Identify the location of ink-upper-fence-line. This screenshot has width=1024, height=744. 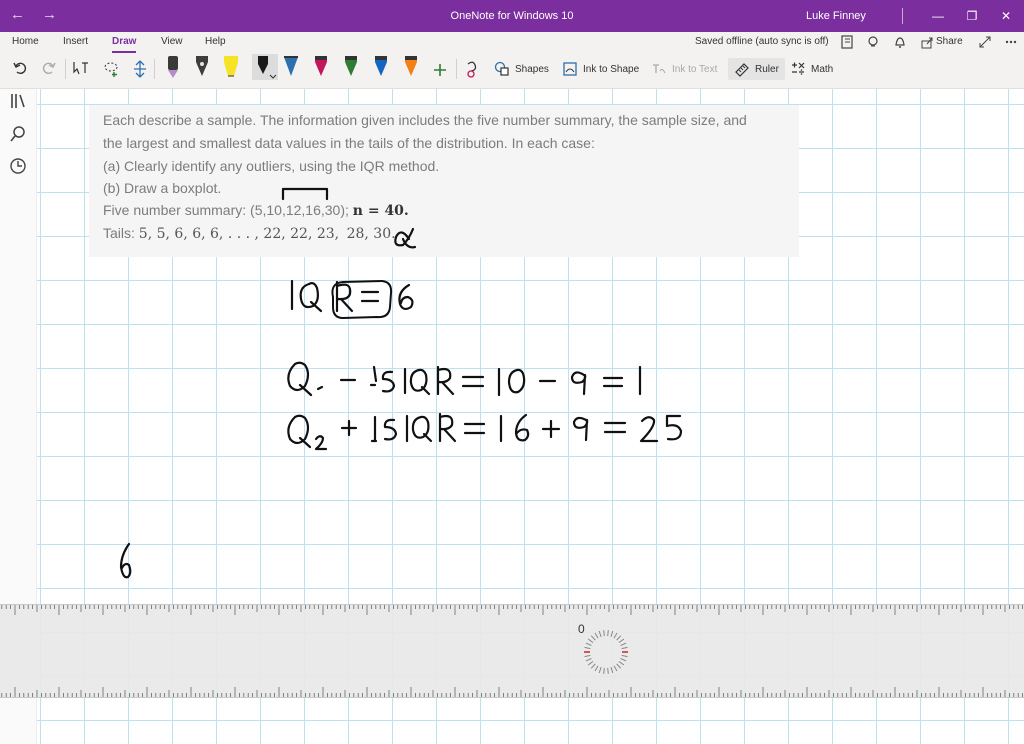
(485, 431).